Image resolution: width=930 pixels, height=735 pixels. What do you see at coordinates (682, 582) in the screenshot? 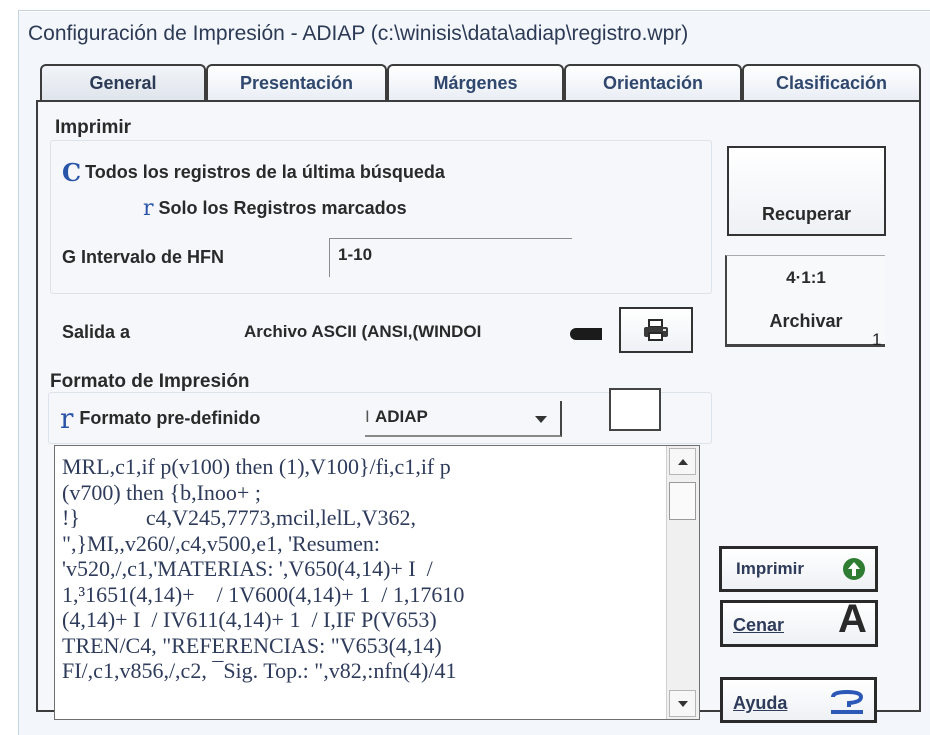
I see `editor-scrollbar` at bounding box center [682, 582].